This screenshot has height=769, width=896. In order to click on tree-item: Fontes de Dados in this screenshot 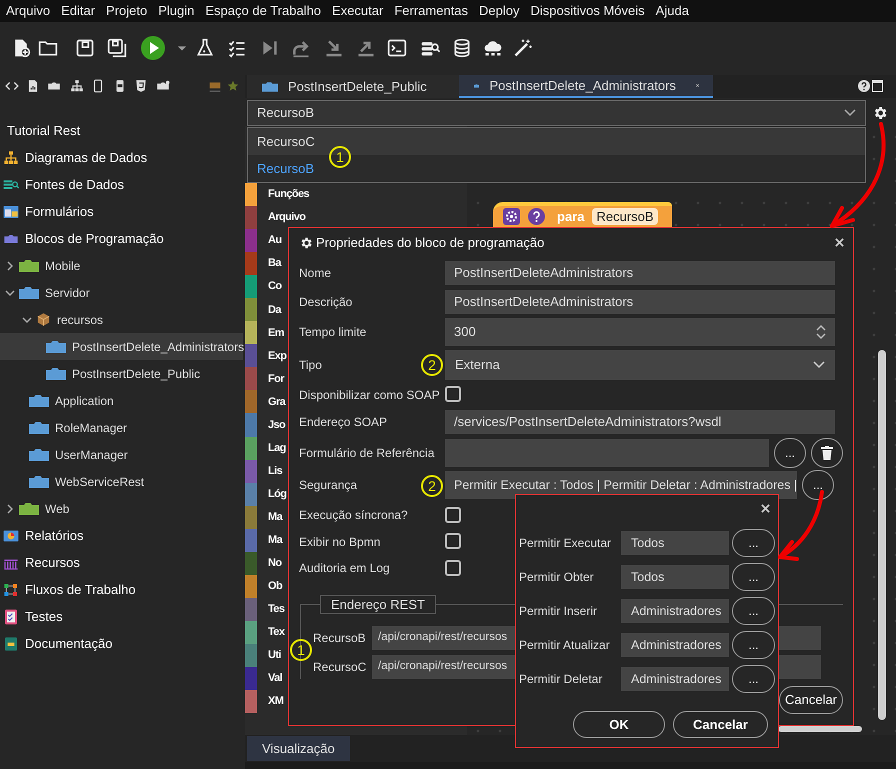, I will do `click(121, 184)`.